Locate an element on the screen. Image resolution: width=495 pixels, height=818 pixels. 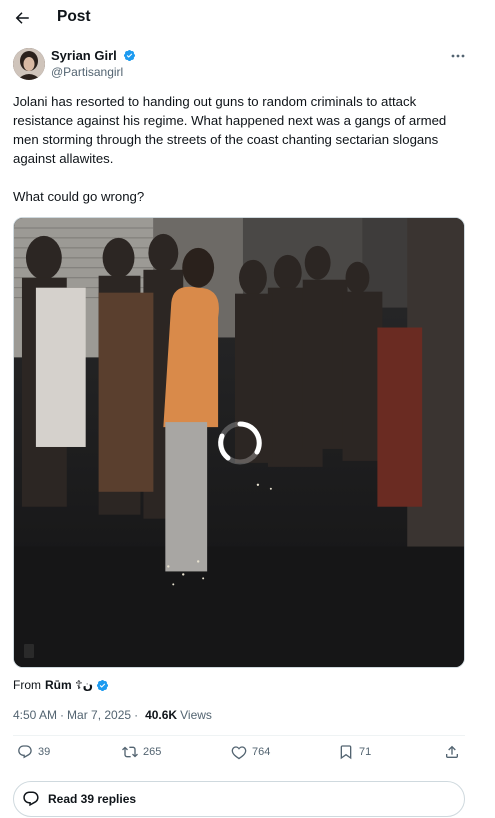
loading-spinner-icon is located at coordinates (240, 443).